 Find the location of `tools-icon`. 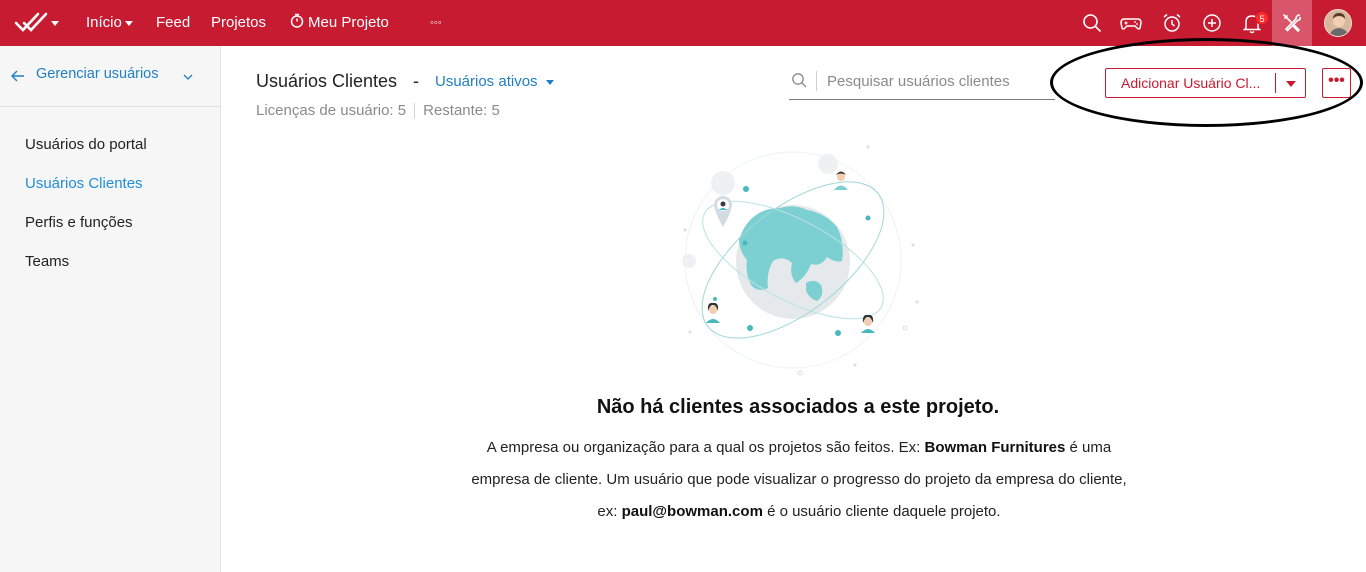

tools-icon is located at coordinates (1292, 23).